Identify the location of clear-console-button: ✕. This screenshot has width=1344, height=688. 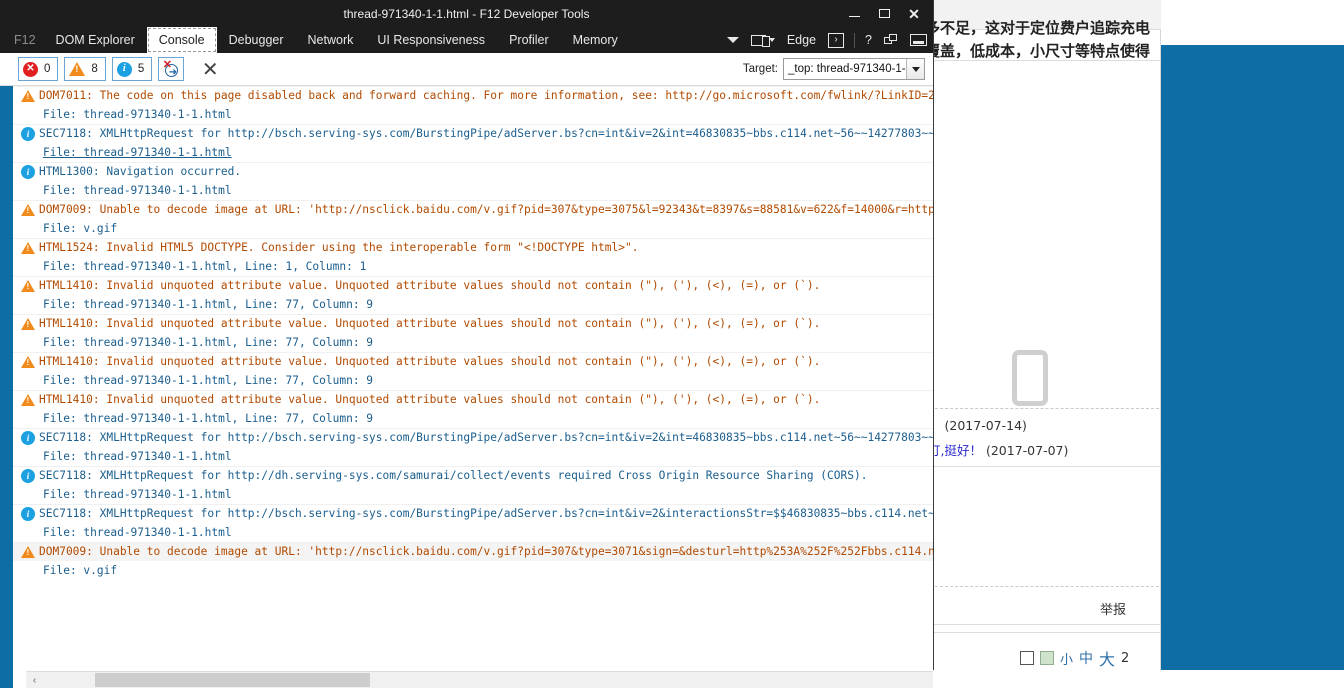
(210, 69).